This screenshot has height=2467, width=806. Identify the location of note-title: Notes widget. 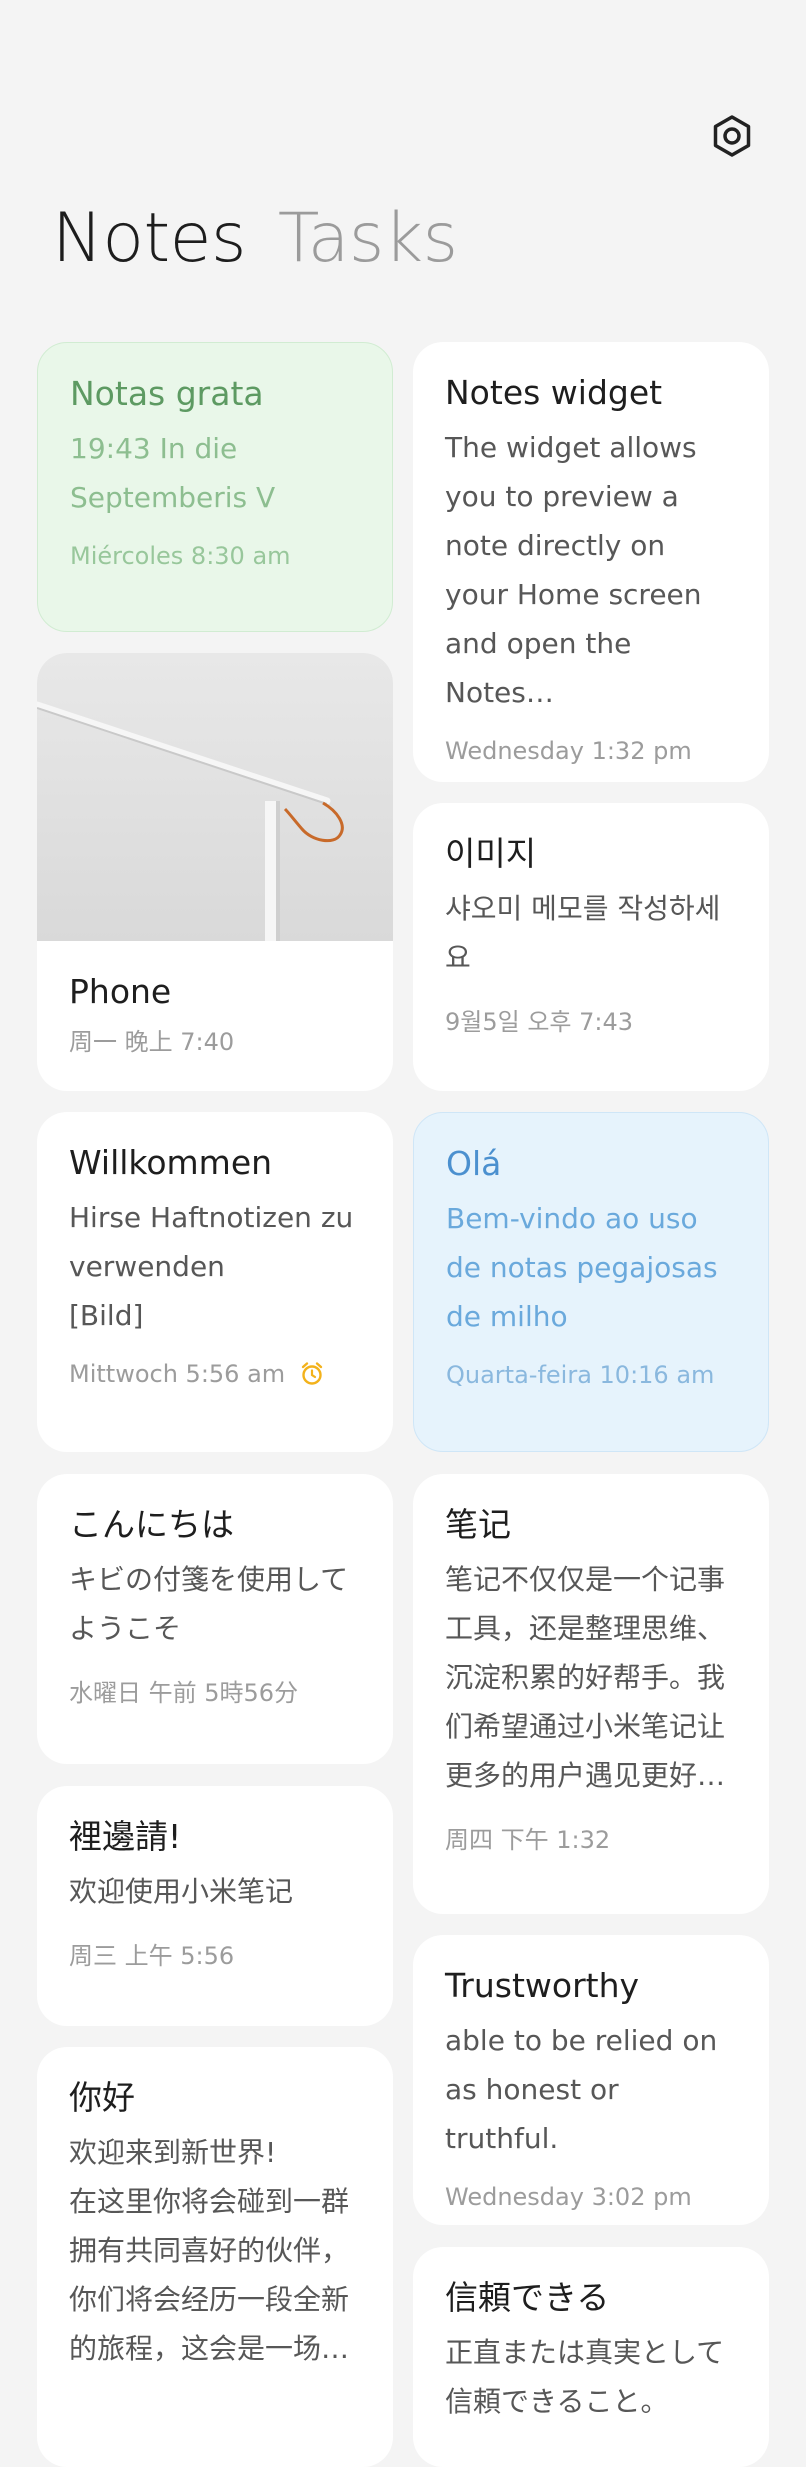
(554, 392).